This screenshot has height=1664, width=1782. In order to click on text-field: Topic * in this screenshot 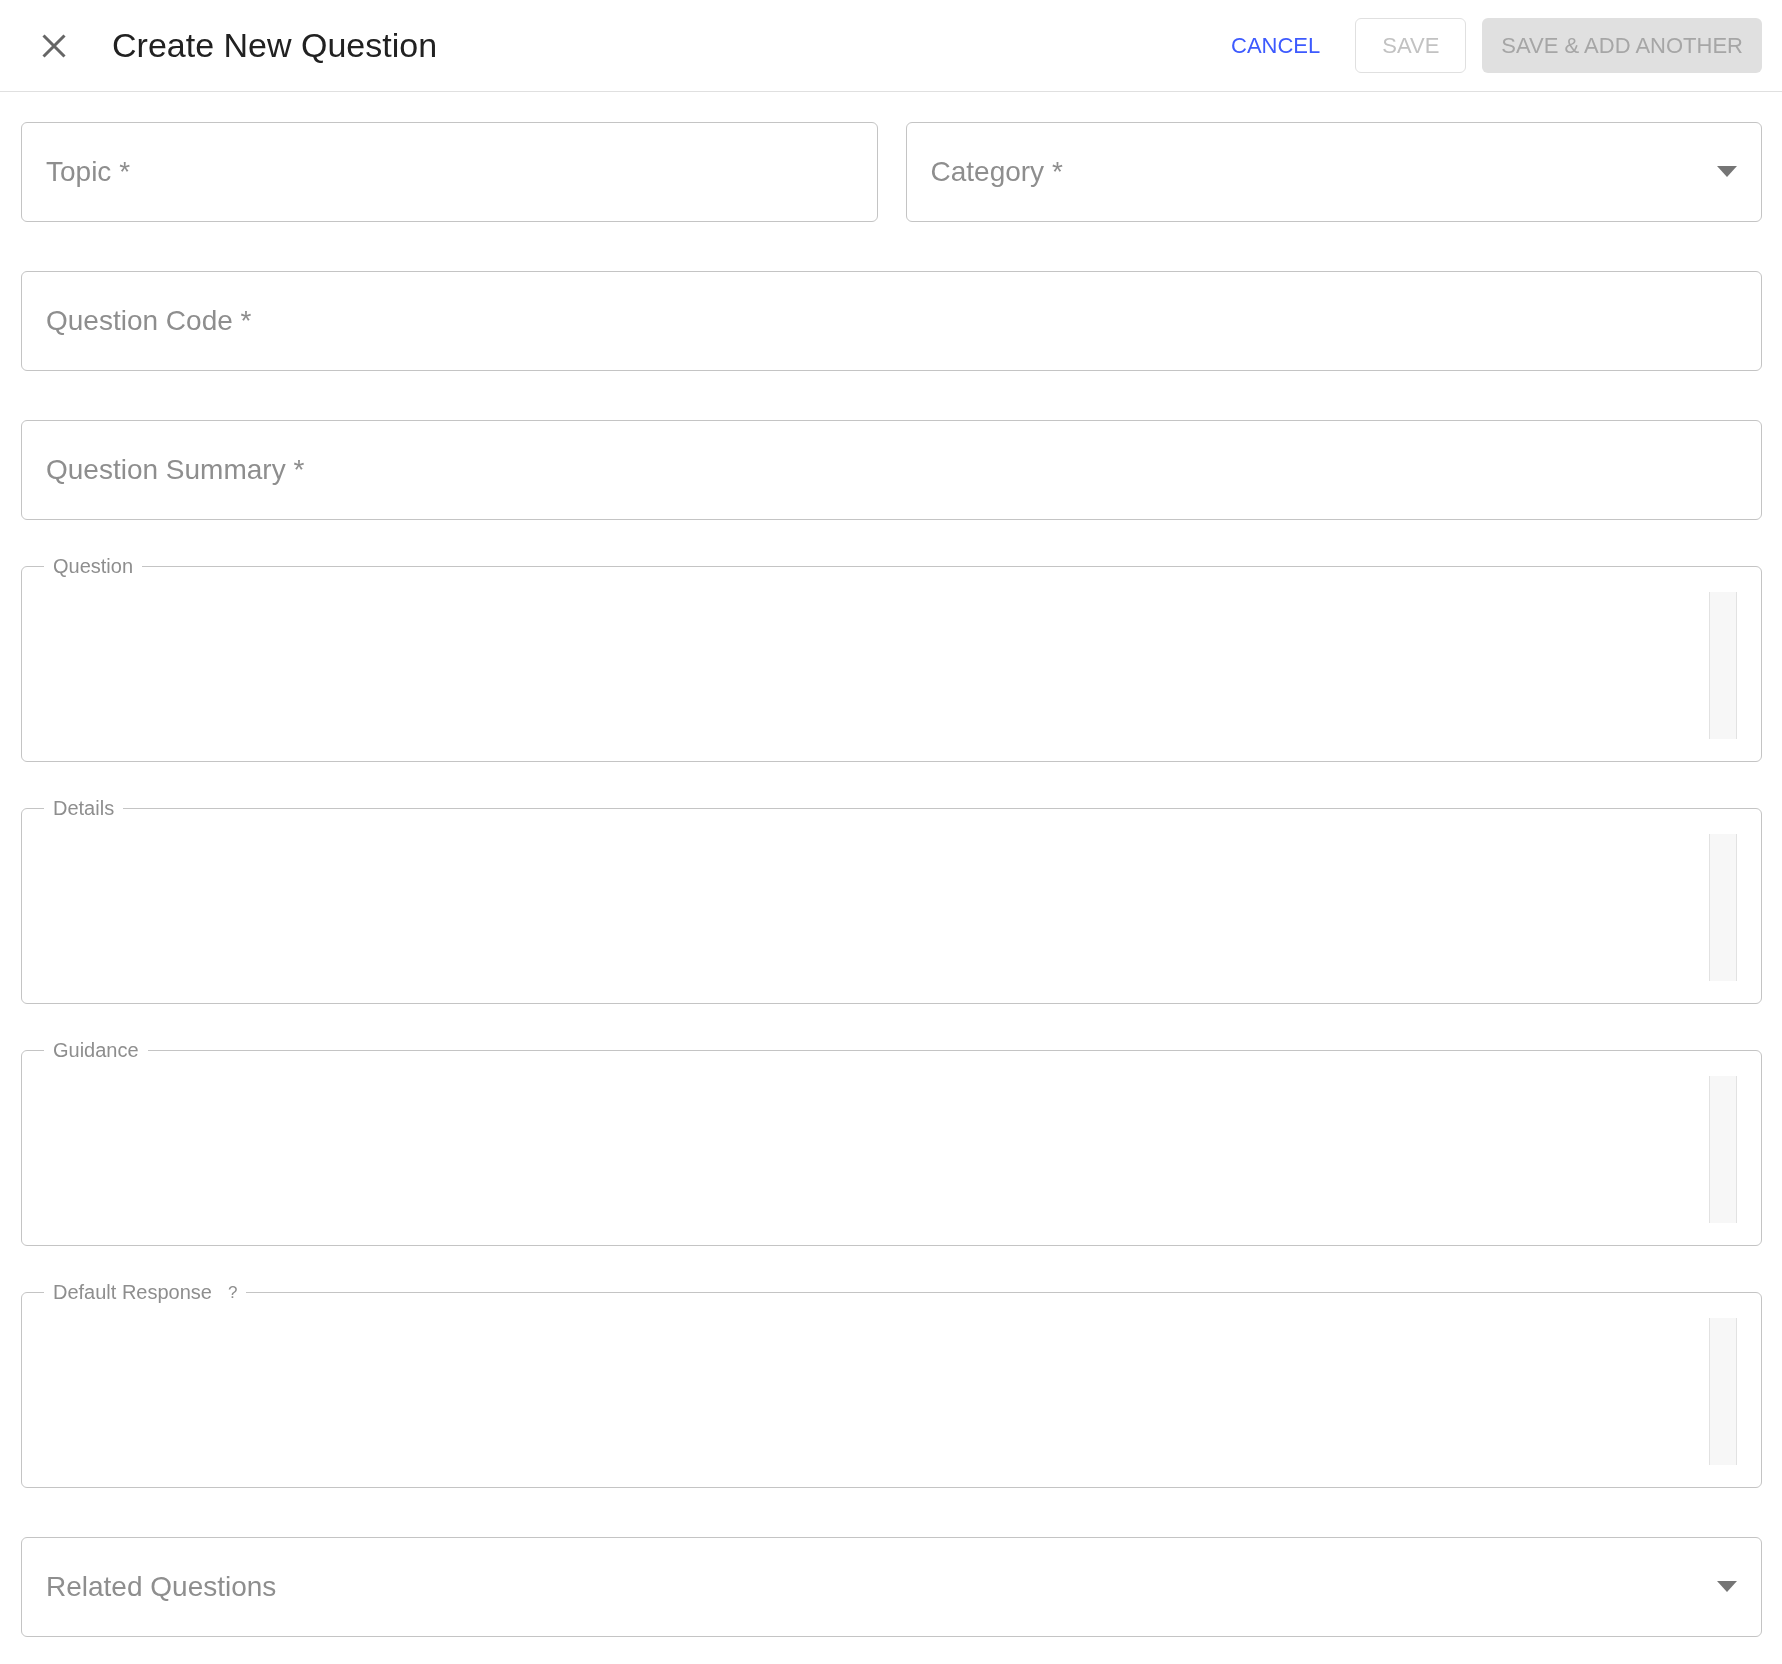, I will do `click(449, 172)`.